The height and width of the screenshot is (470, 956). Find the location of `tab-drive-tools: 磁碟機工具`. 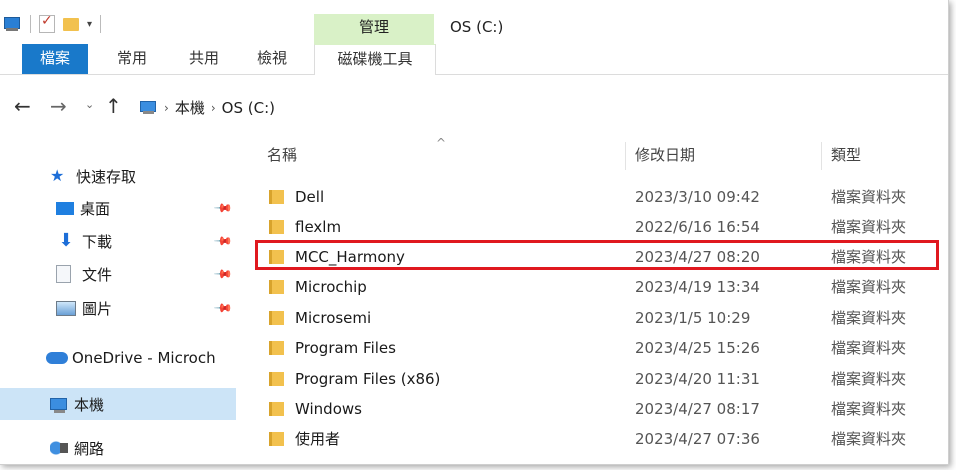

tab-drive-tools: 磁碟機工具 is located at coordinates (375, 59).